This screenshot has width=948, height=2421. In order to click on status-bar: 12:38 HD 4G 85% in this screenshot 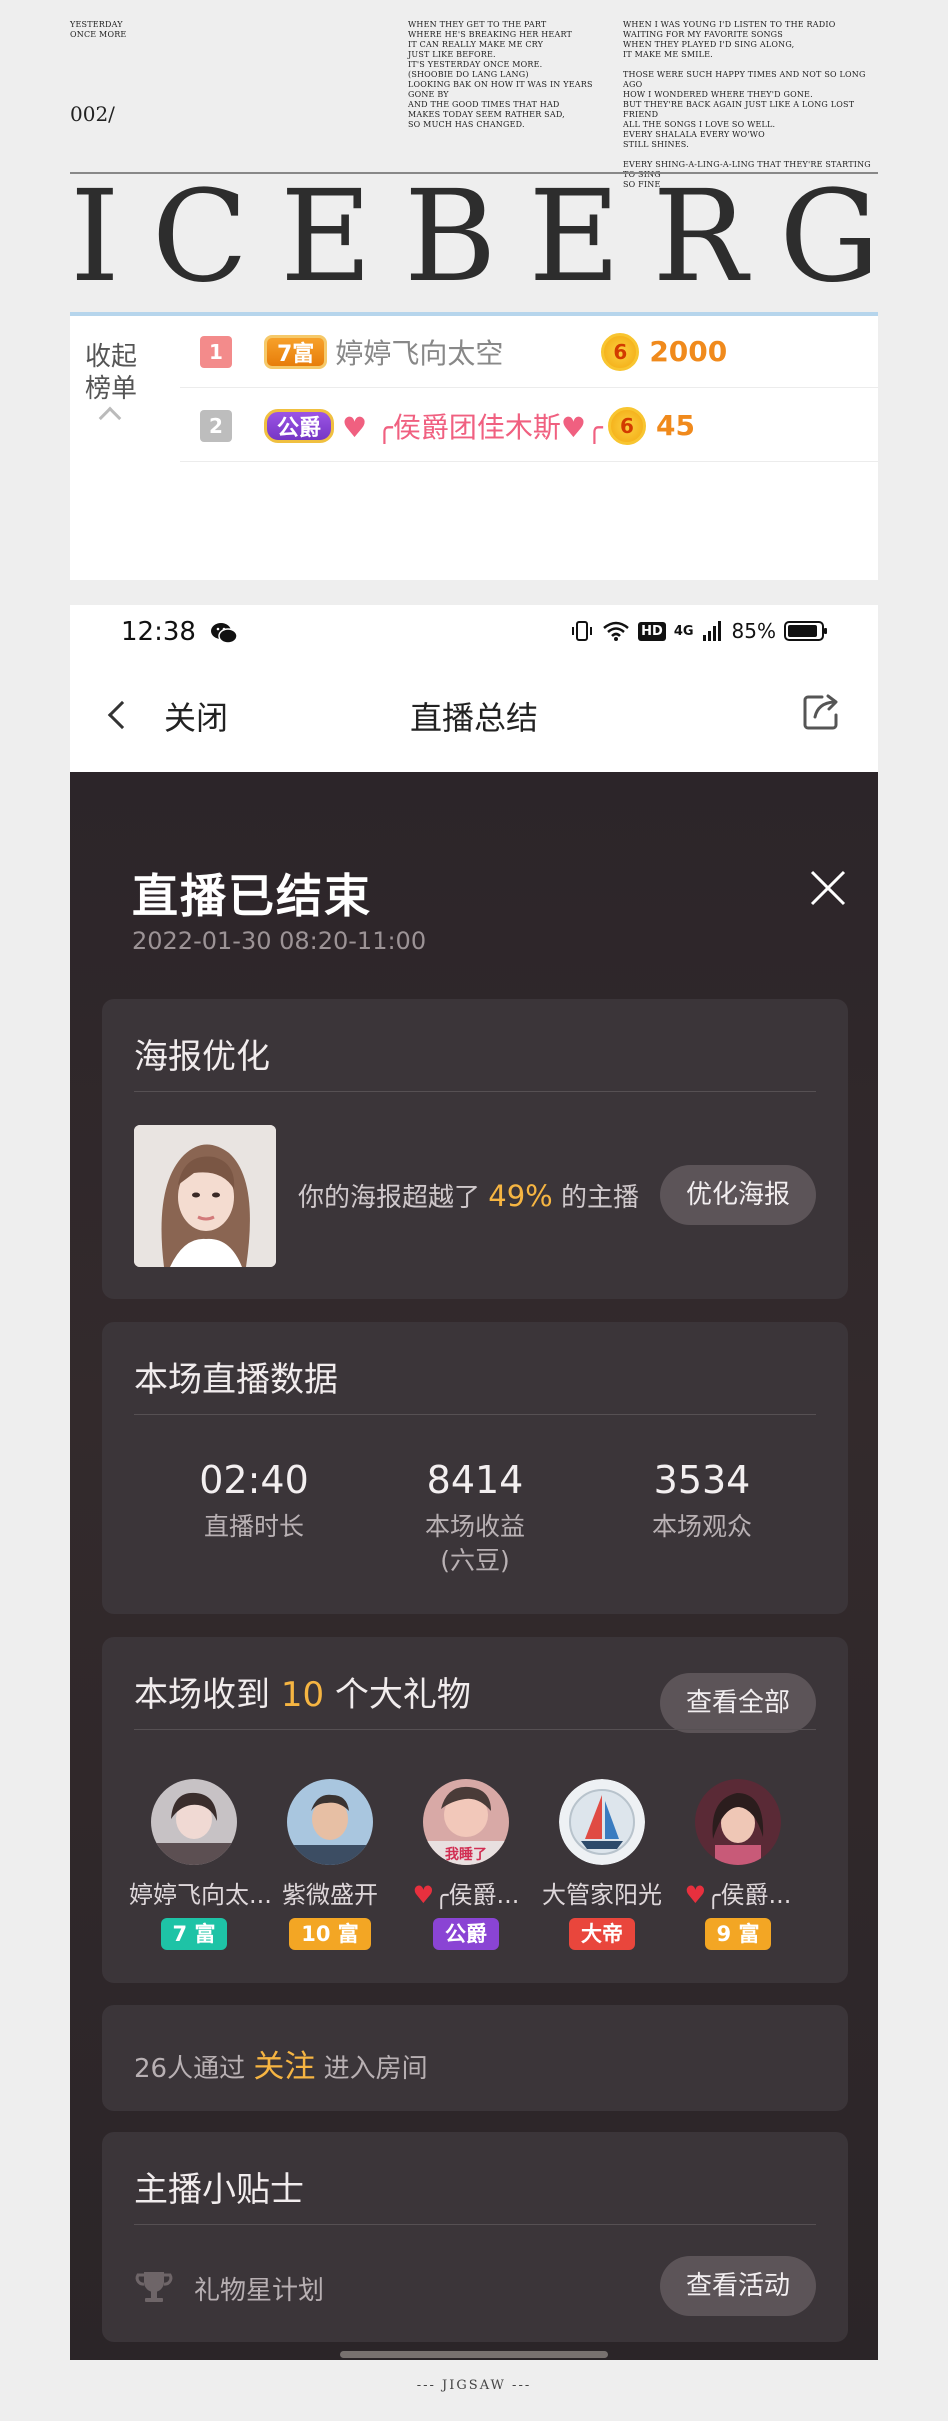, I will do `click(474, 635)`.